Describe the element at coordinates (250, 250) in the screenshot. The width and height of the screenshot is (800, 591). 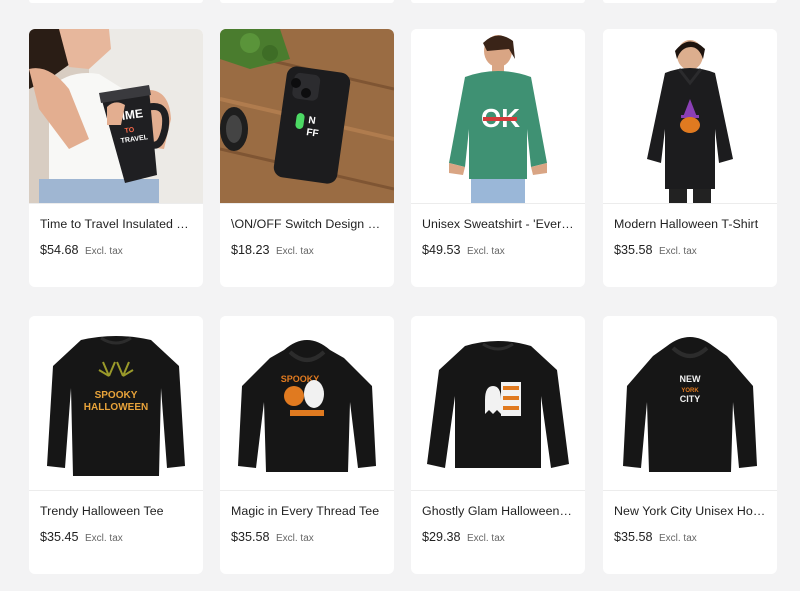
I see `product-price: $18.23` at that location.